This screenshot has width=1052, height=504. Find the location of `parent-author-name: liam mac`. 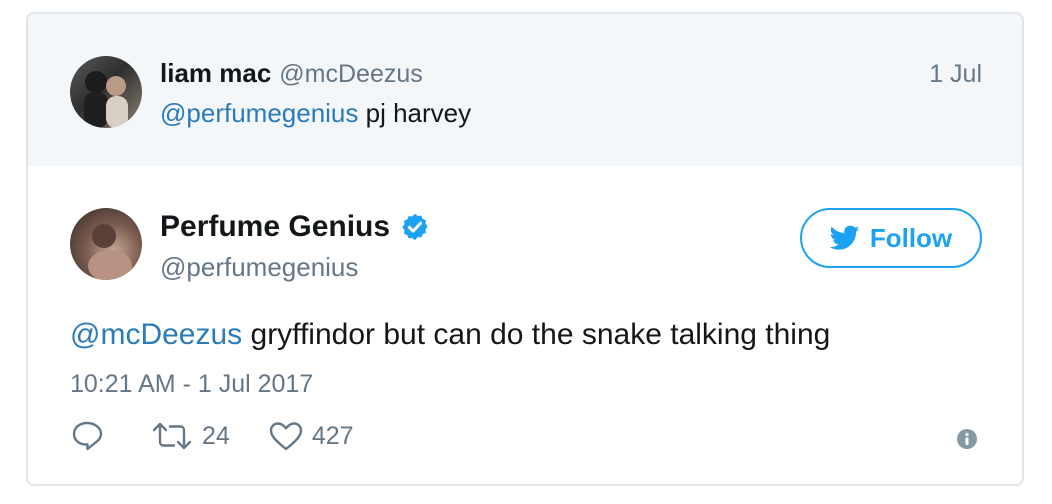

parent-author-name: liam mac is located at coordinates (215, 73).